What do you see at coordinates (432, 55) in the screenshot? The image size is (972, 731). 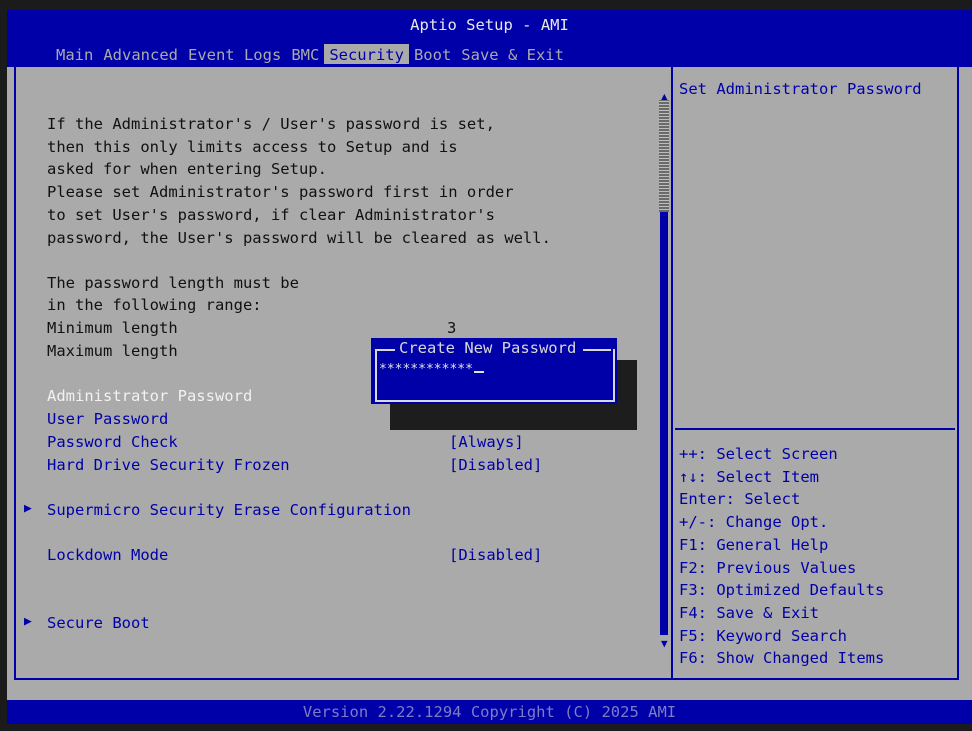 I see `tab-boot: Boot` at bounding box center [432, 55].